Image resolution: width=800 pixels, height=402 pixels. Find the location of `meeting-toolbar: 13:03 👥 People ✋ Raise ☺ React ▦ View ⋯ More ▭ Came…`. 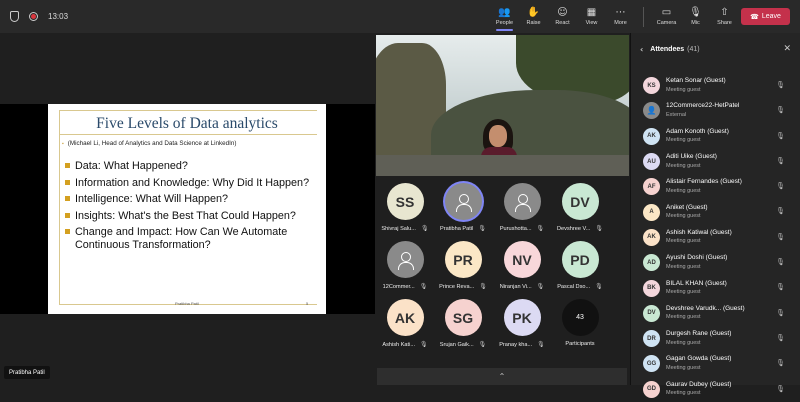

meeting-toolbar: 13:03 👥 People ✋ Raise ☺ React ▦ View ⋯ More ▭ Came… is located at coordinates (400, 16).